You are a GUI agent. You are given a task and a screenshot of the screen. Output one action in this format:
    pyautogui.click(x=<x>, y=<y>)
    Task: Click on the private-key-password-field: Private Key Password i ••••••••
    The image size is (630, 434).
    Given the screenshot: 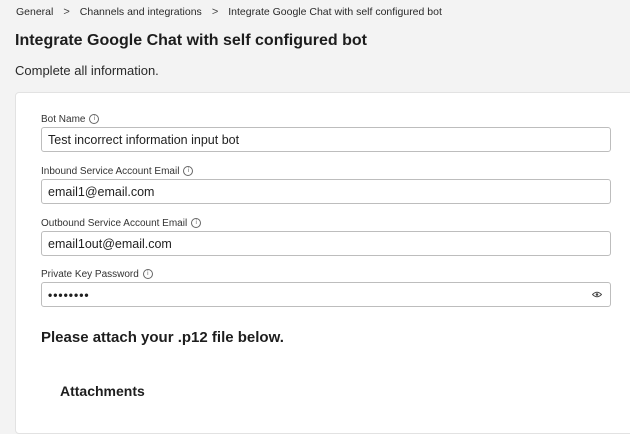 What is the action you would take?
    pyautogui.click(x=326, y=287)
    